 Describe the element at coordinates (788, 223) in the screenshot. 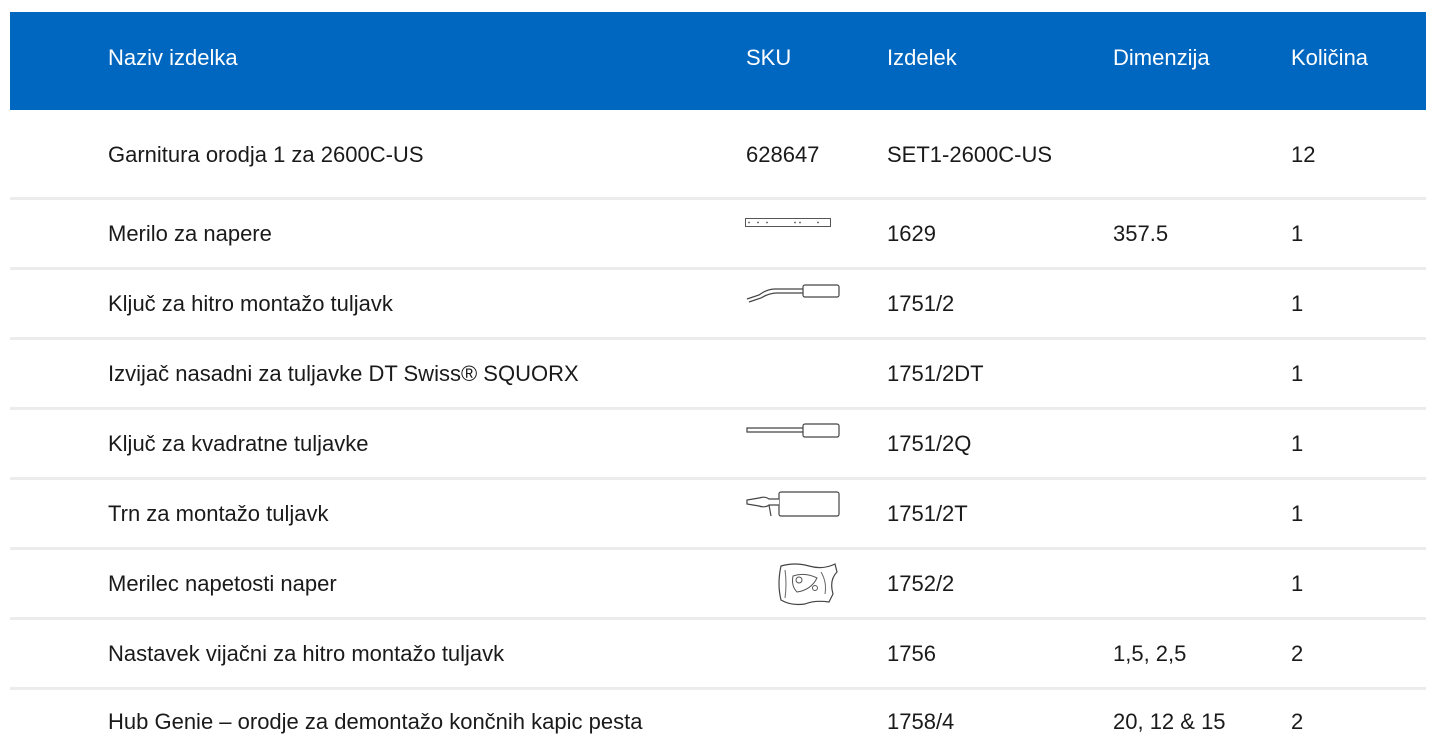

I see `spoke-ruler-icon` at that location.